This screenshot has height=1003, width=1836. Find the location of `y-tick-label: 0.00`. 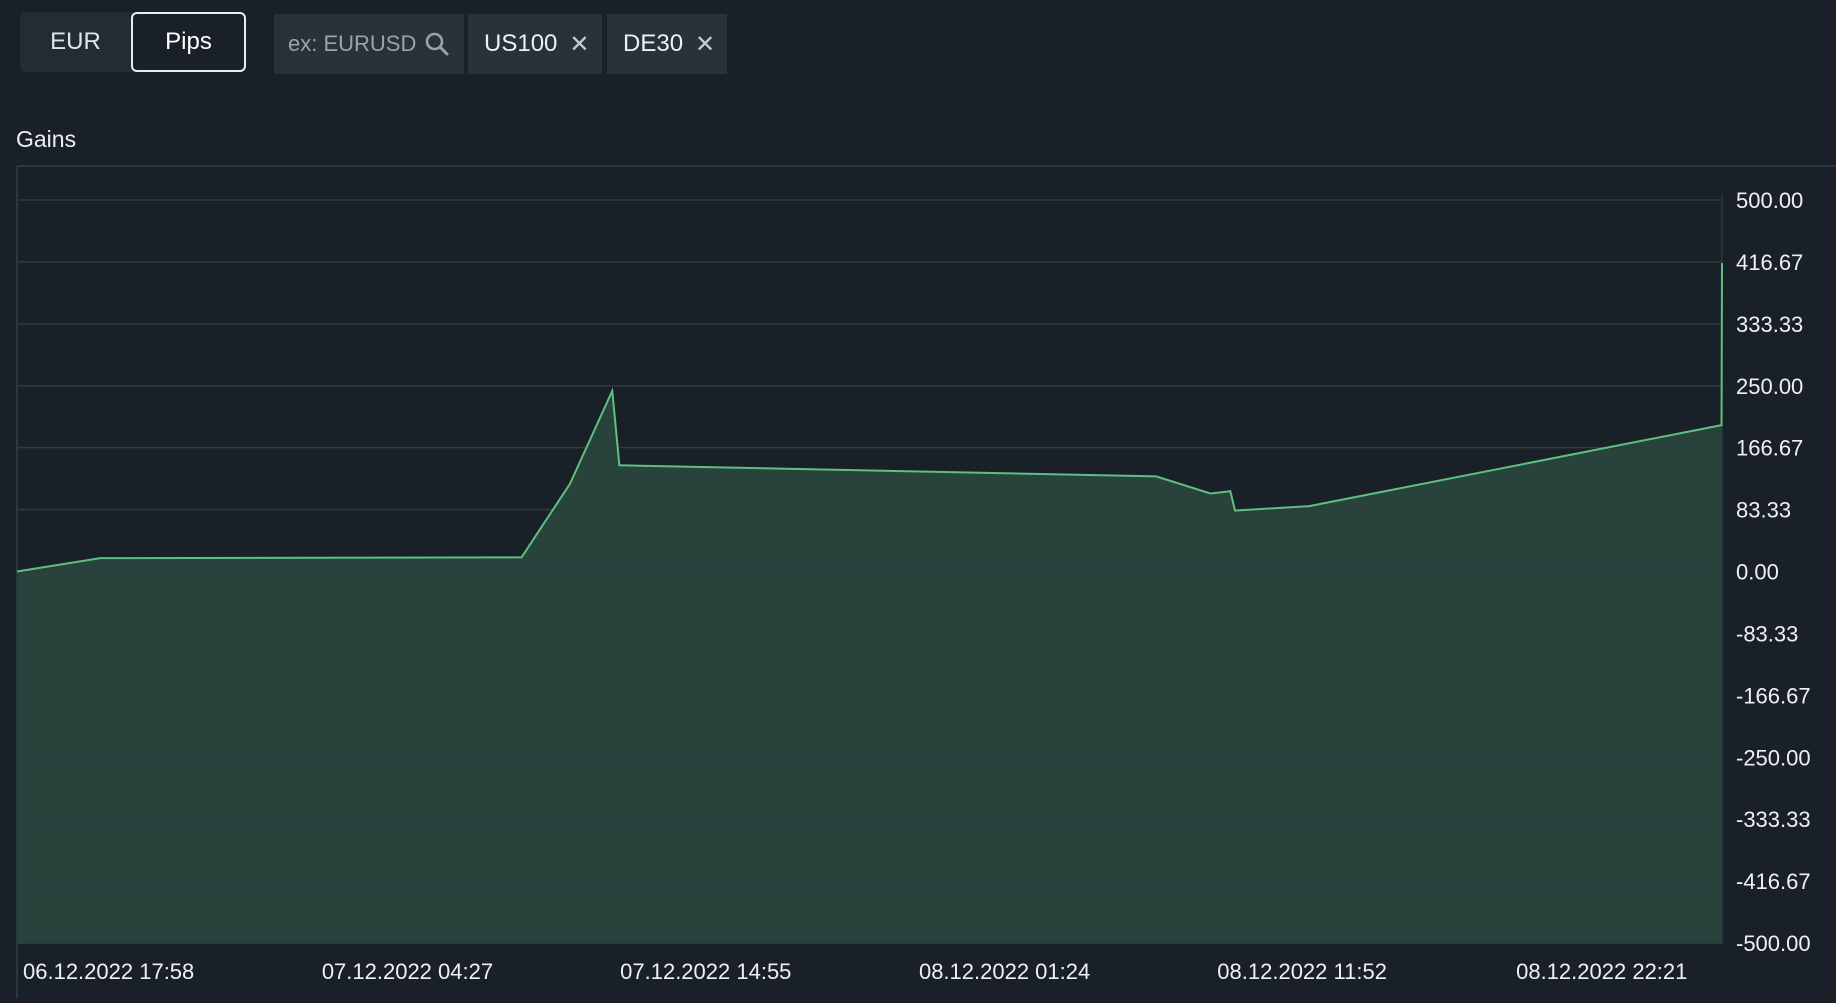

y-tick-label: 0.00 is located at coordinates (1757, 572).